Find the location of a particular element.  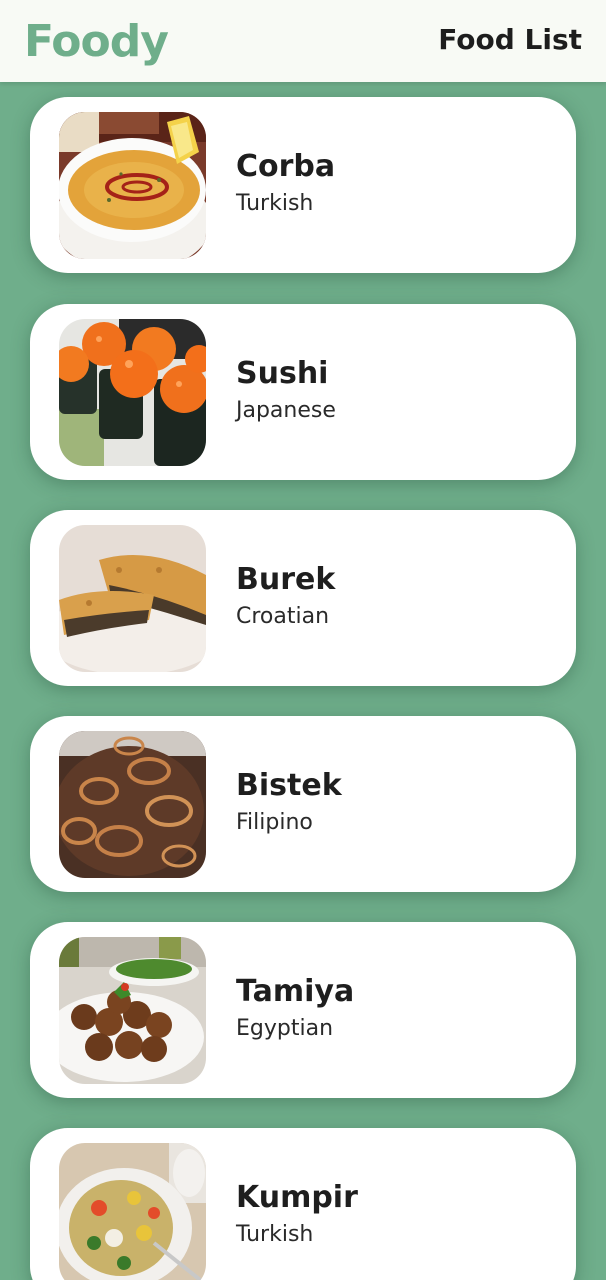

burek-pastry-image is located at coordinates (132, 598).